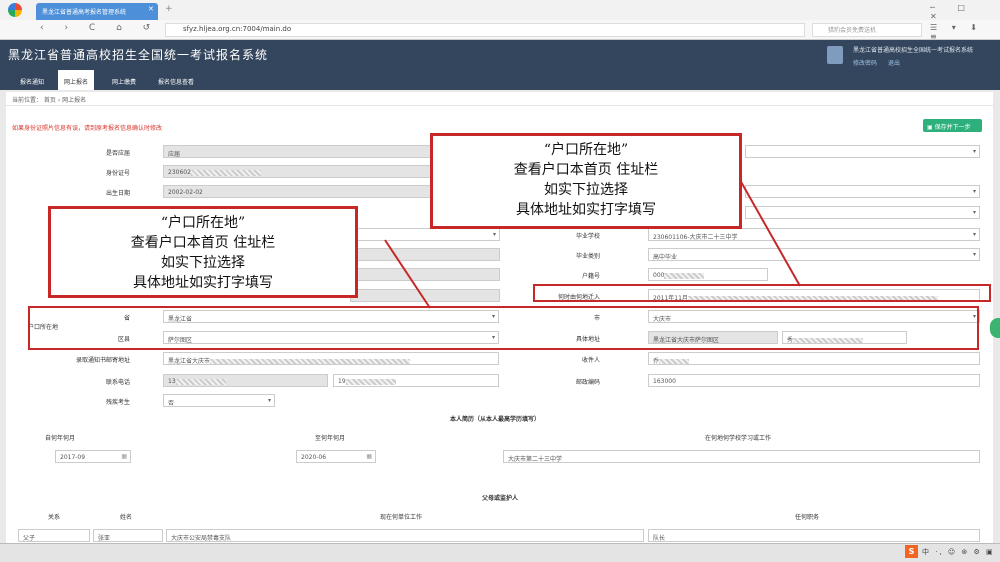 This screenshot has height=562, width=1000. I want to click on side-float-button, so click(995, 328).